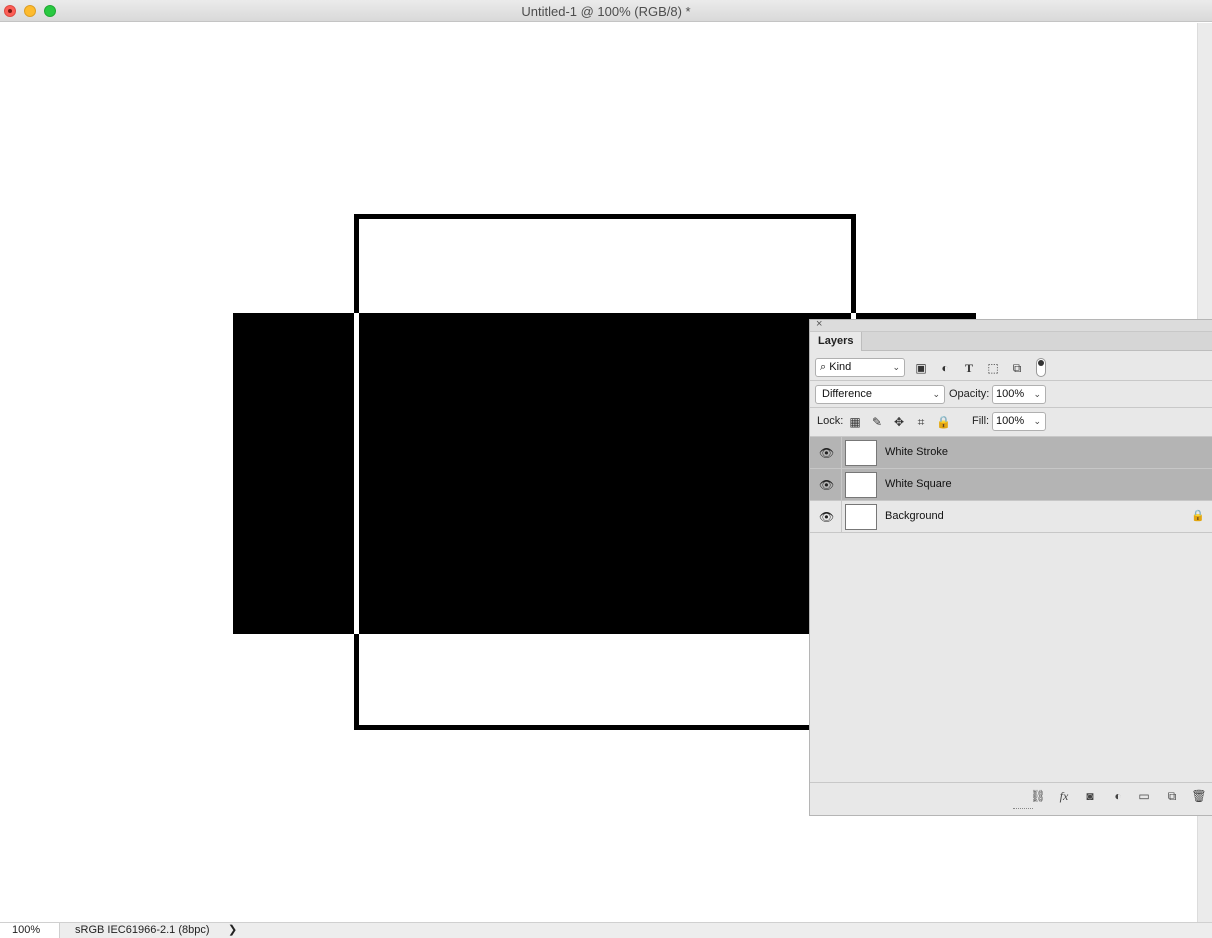 The image size is (1212, 938). Describe the element at coordinates (1090, 796) in the screenshot. I see `mask-icon: ◙` at that location.